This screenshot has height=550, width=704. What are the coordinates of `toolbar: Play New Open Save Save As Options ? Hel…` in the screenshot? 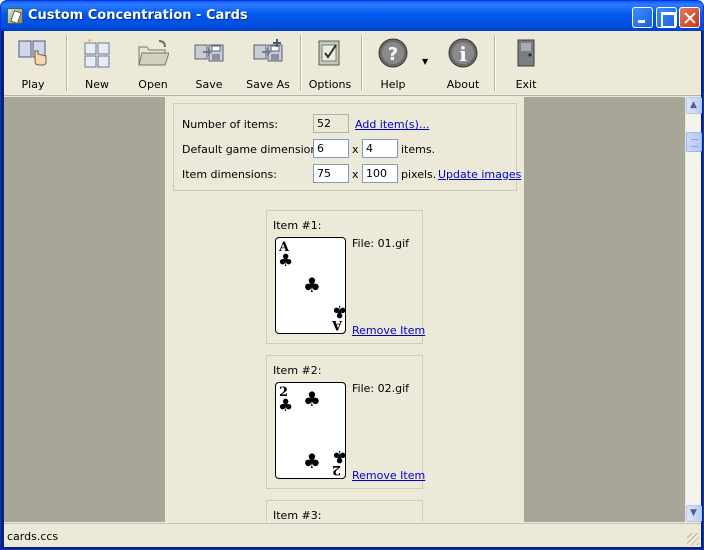 It's located at (352, 63).